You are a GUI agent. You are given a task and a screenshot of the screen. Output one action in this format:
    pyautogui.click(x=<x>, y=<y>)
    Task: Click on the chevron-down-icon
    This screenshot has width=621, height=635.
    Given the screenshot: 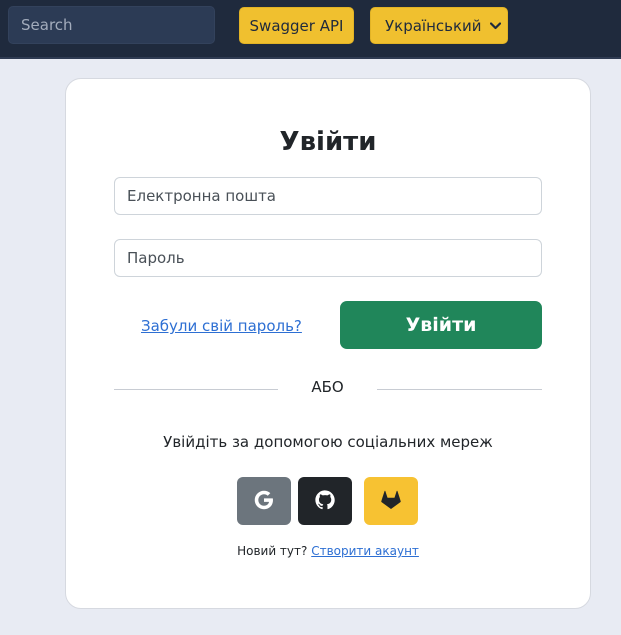 What is the action you would take?
    pyautogui.click(x=495, y=26)
    